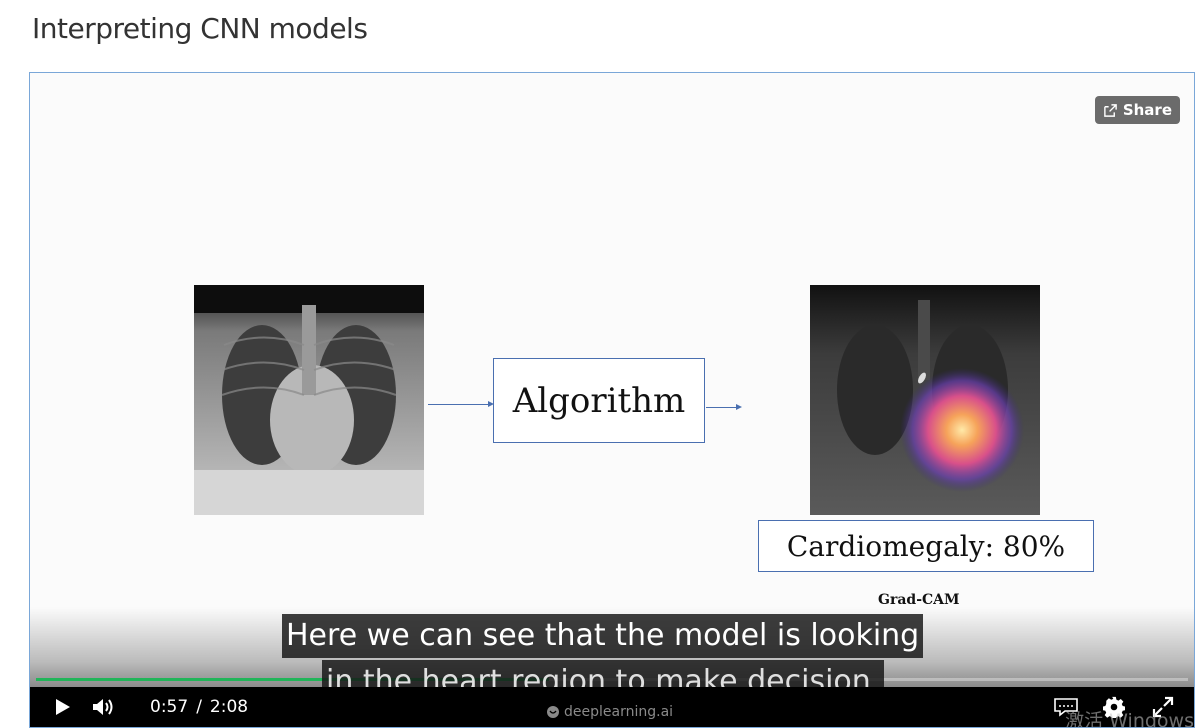  What do you see at coordinates (553, 712) in the screenshot?
I see `brand-logo-icon` at bounding box center [553, 712].